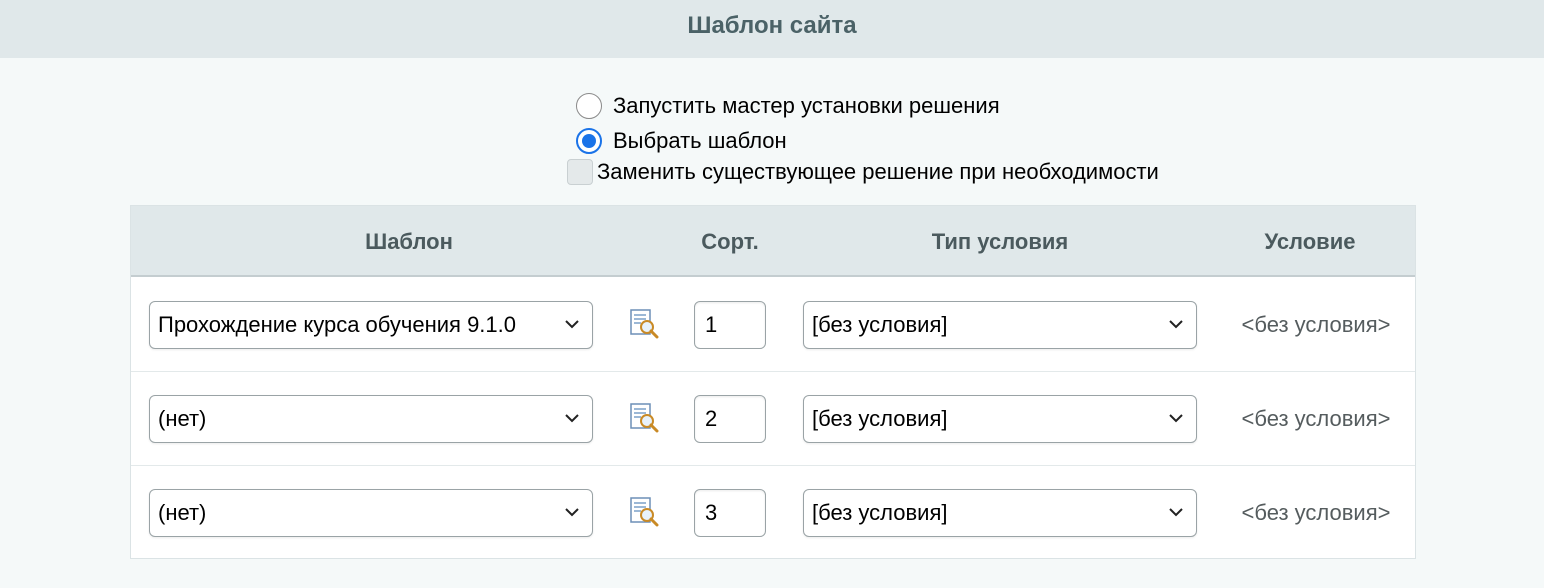 The image size is (1544, 588). Describe the element at coordinates (1000, 241) in the screenshot. I see `column-header-condition-type: Тип условия` at that location.